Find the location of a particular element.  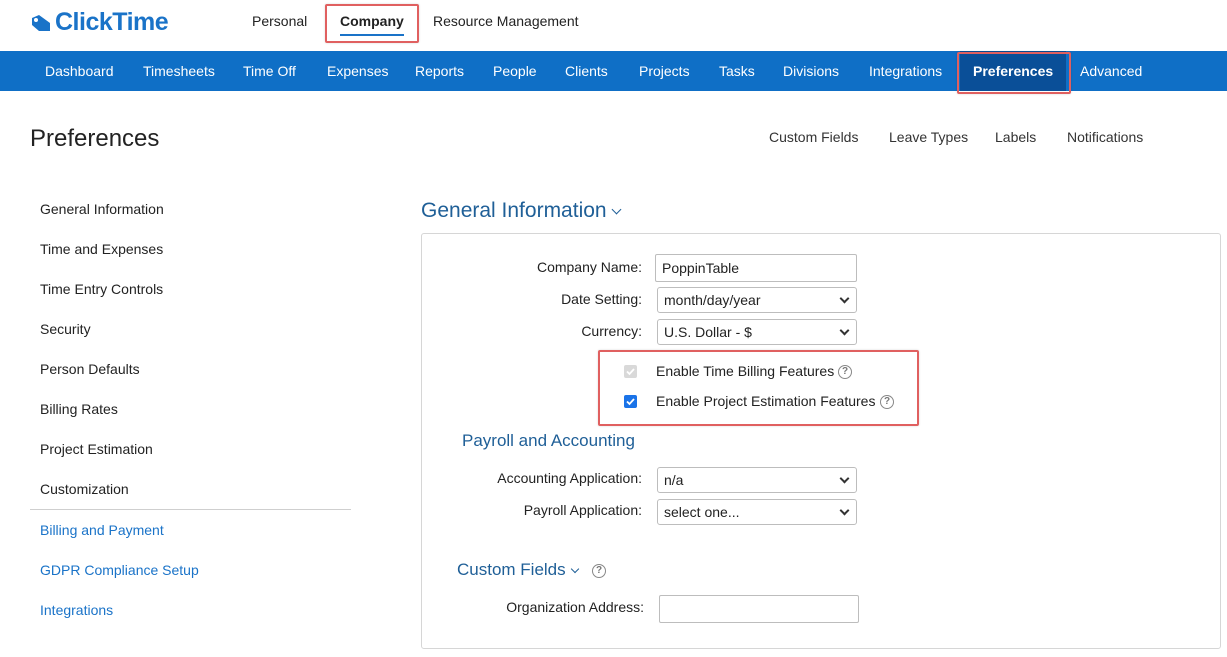

organization-address-input is located at coordinates (759, 609).